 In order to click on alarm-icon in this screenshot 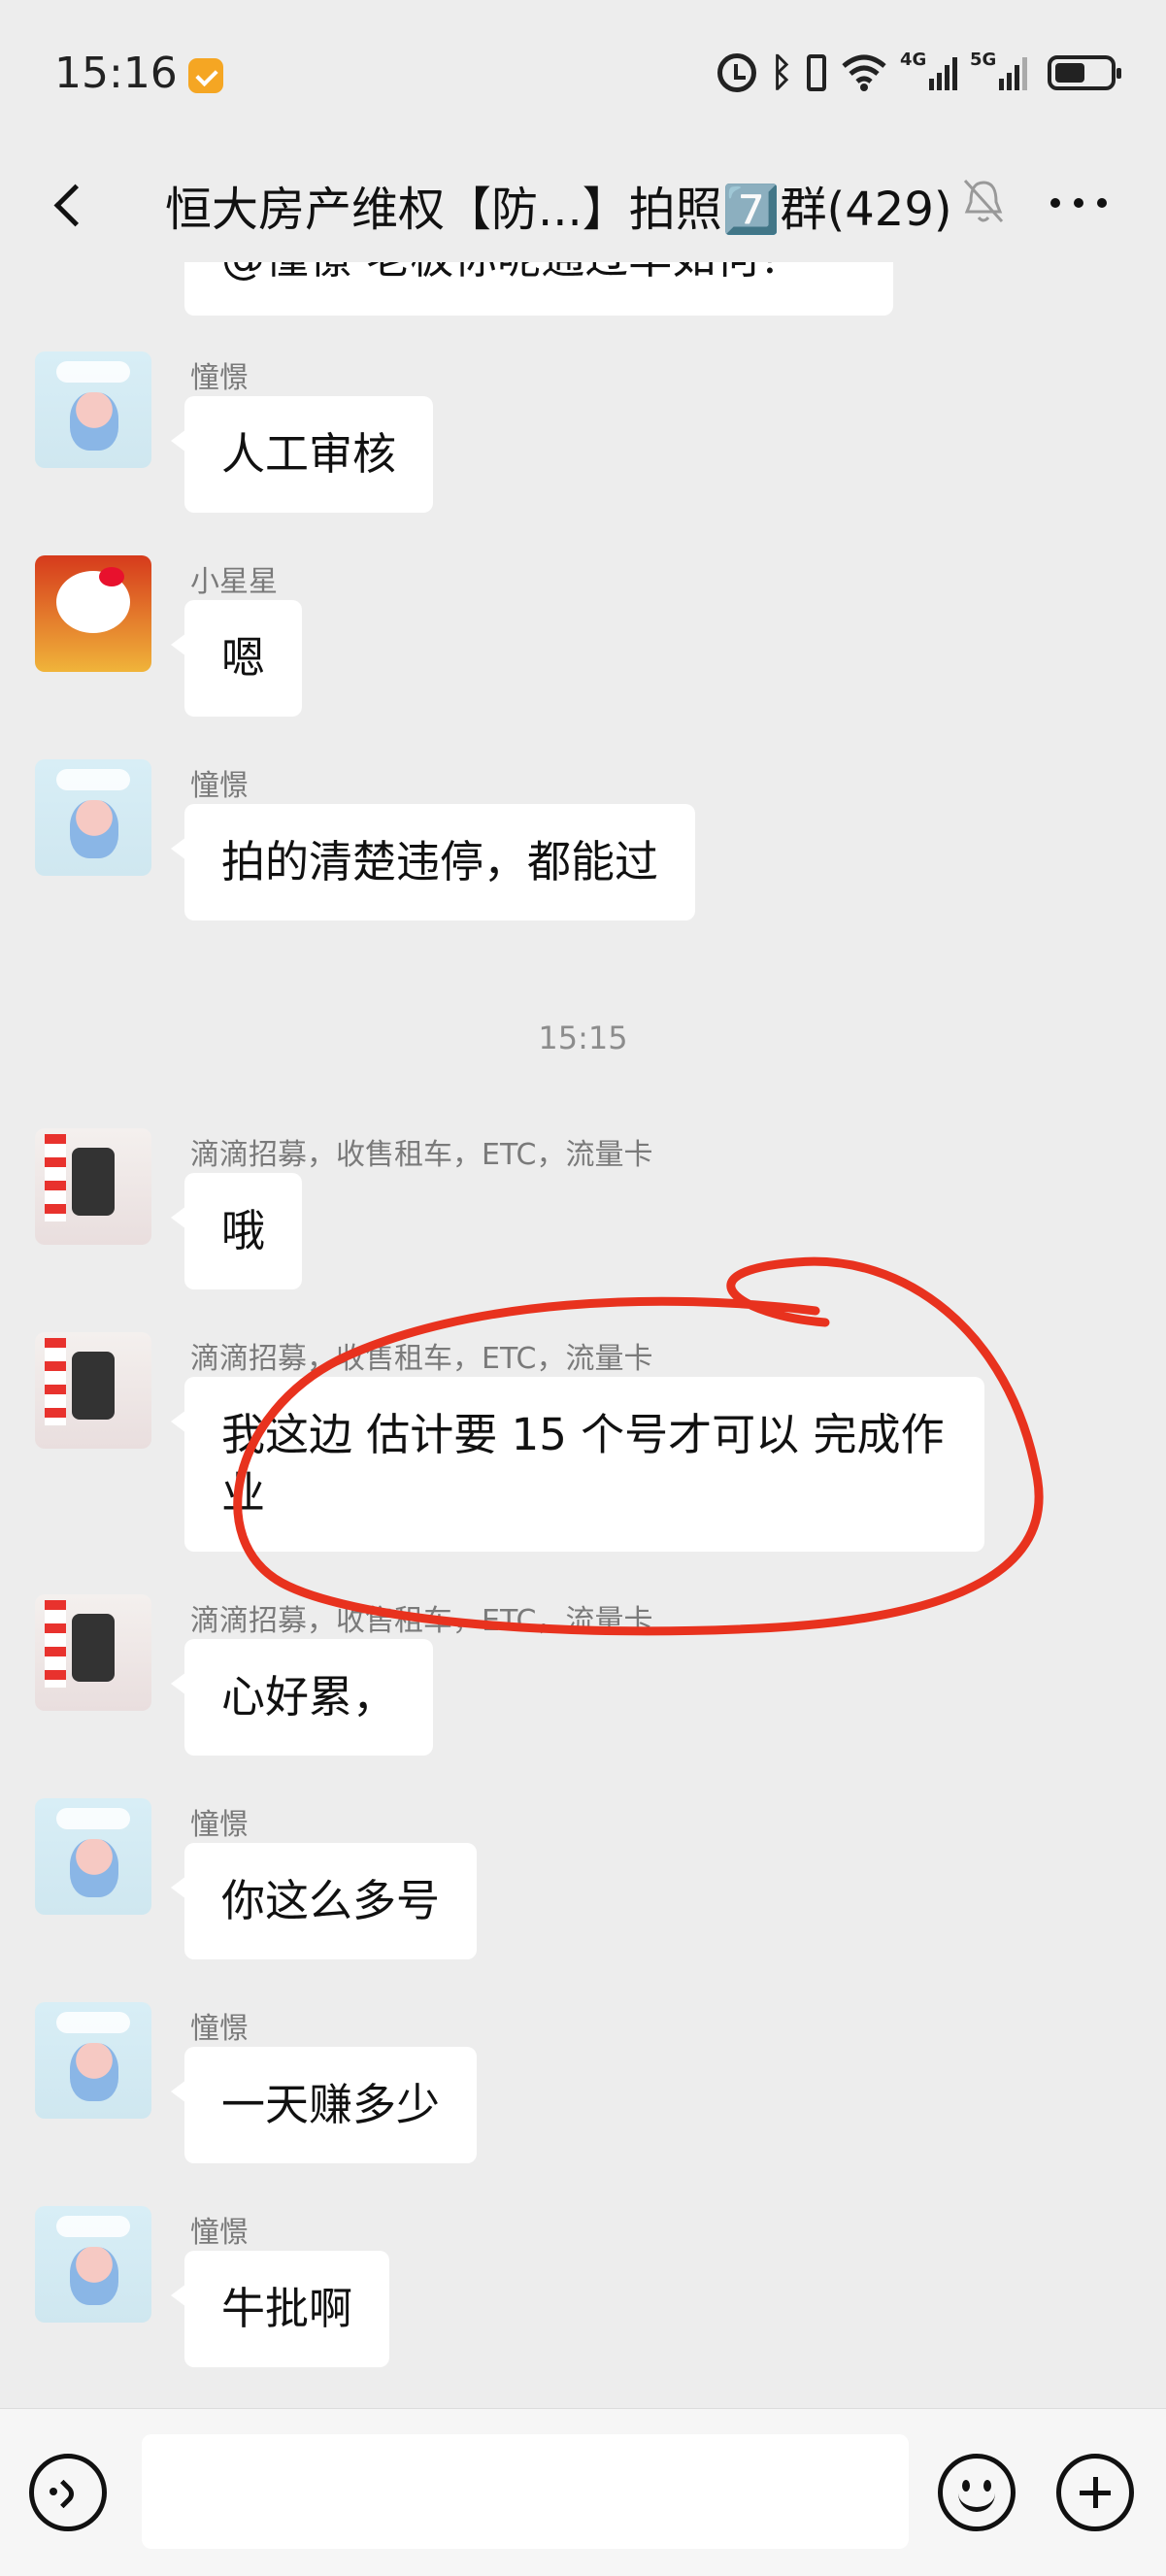, I will do `click(737, 72)`.